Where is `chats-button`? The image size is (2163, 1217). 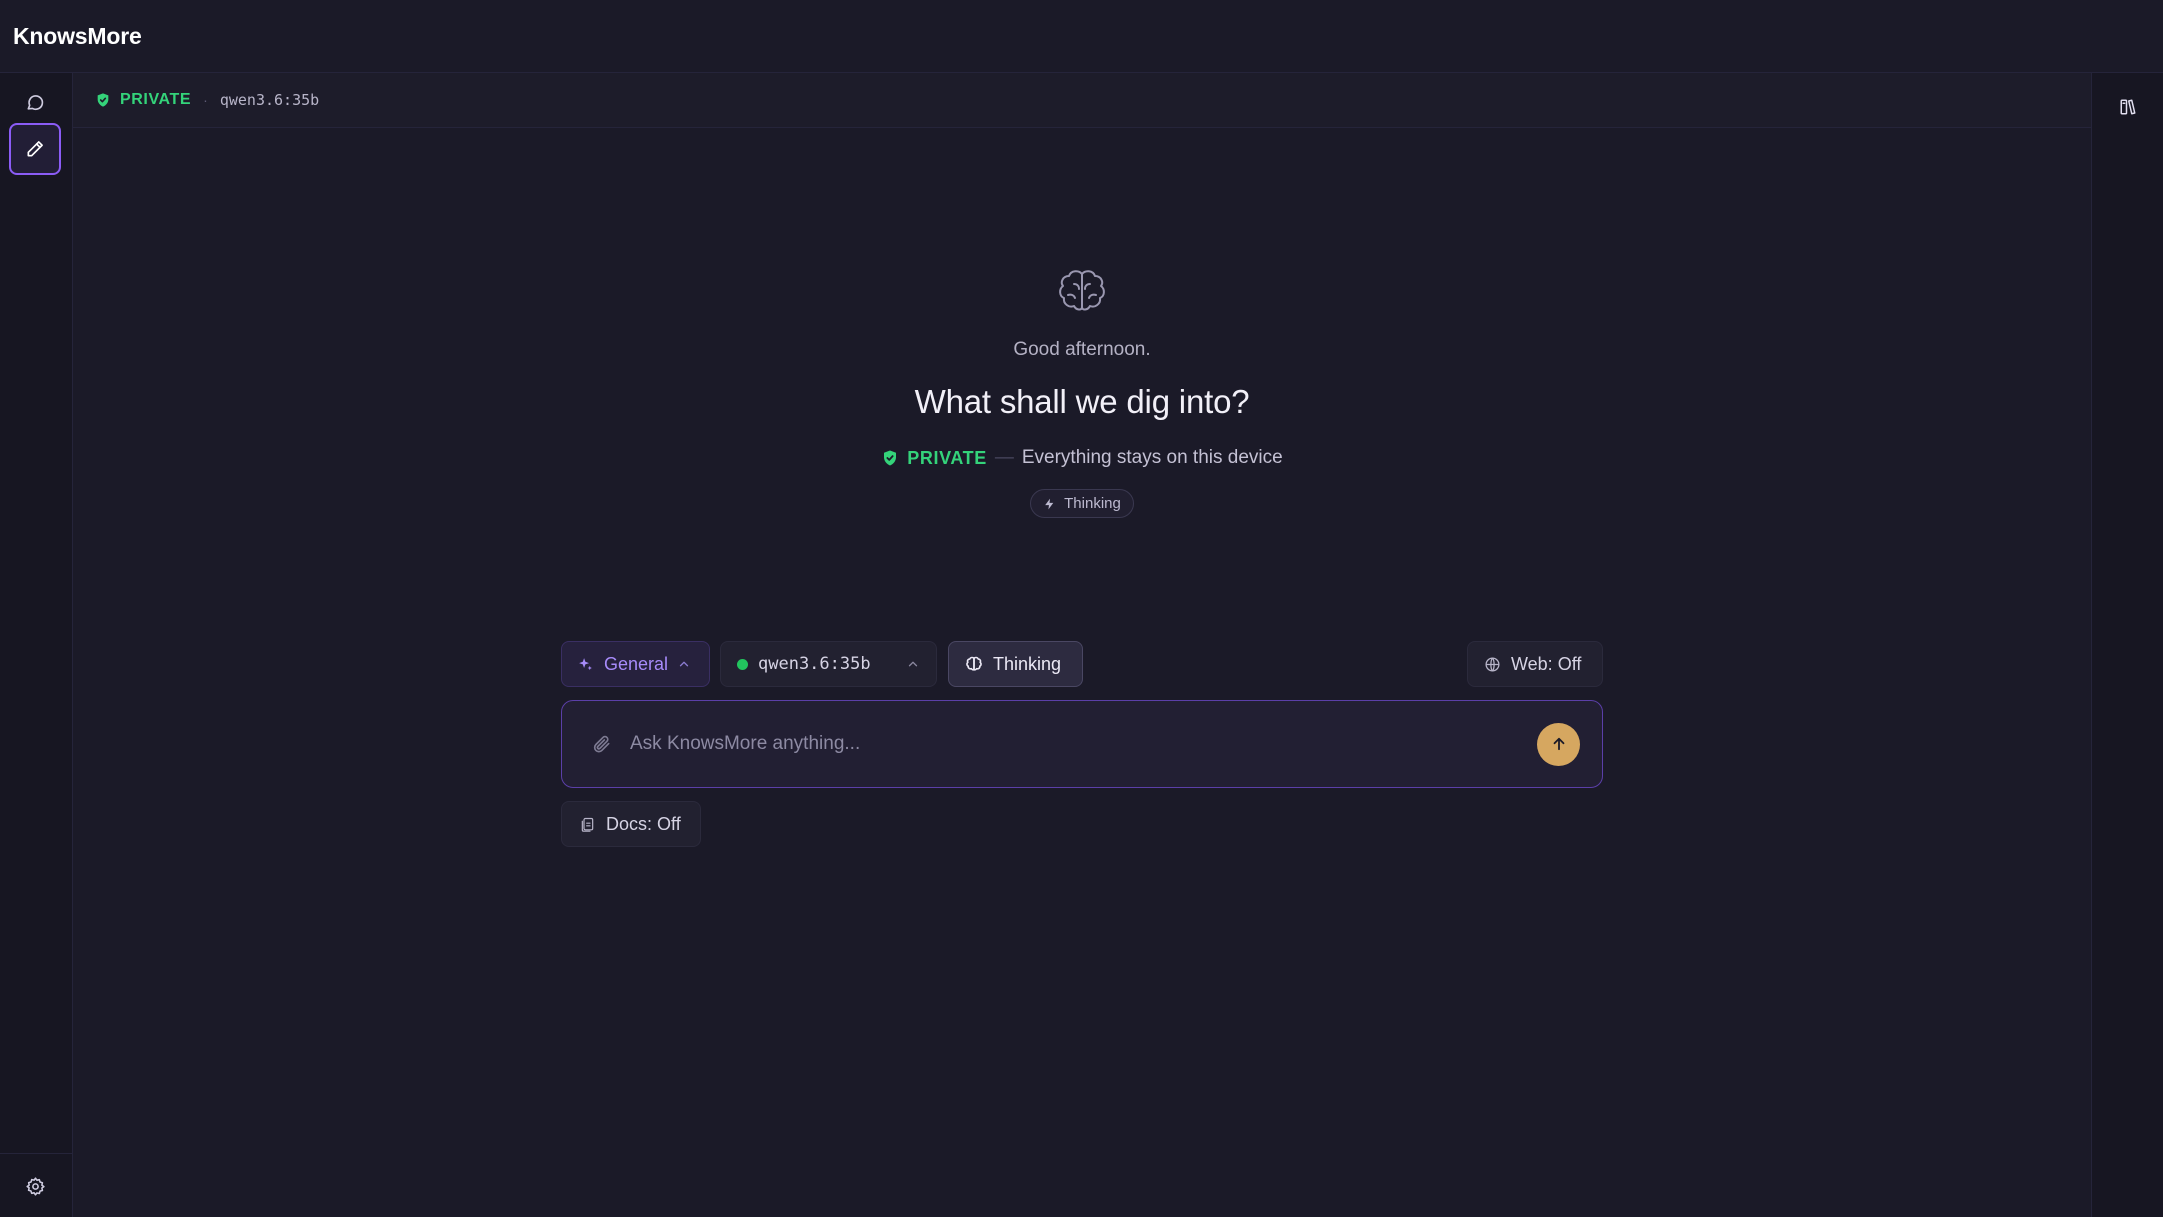 chats-button is located at coordinates (35, 103).